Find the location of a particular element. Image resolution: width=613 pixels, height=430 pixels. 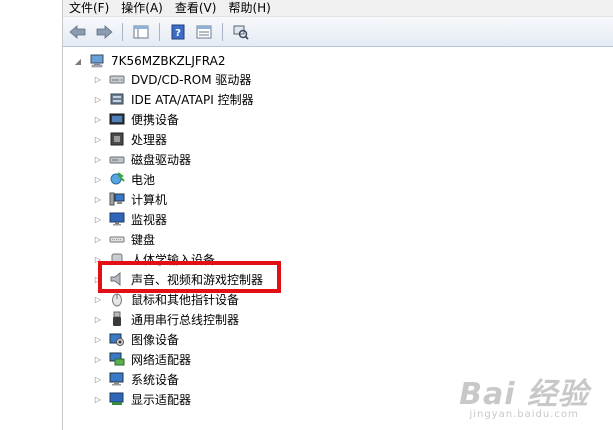

tree-item-label: 电池 is located at coordinates (143, 179).